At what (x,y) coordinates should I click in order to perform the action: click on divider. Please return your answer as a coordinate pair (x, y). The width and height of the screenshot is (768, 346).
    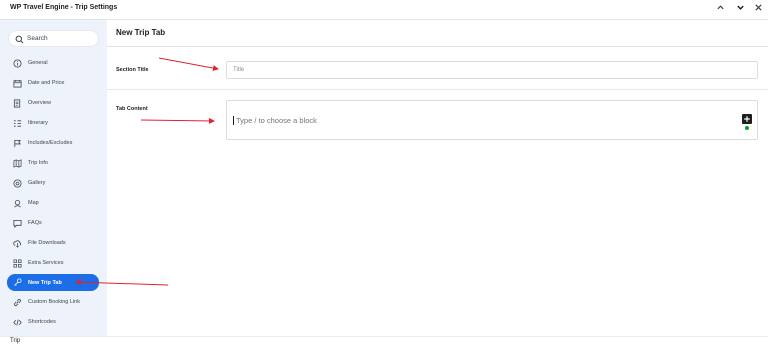
    Looking at the image, I should click on (437, 89).